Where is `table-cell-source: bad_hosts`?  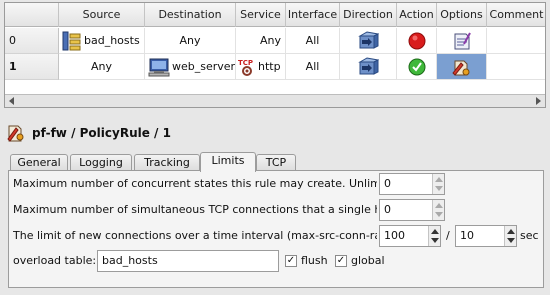
table-cell-source: bad_hosts is located at coordinates (102, 41).